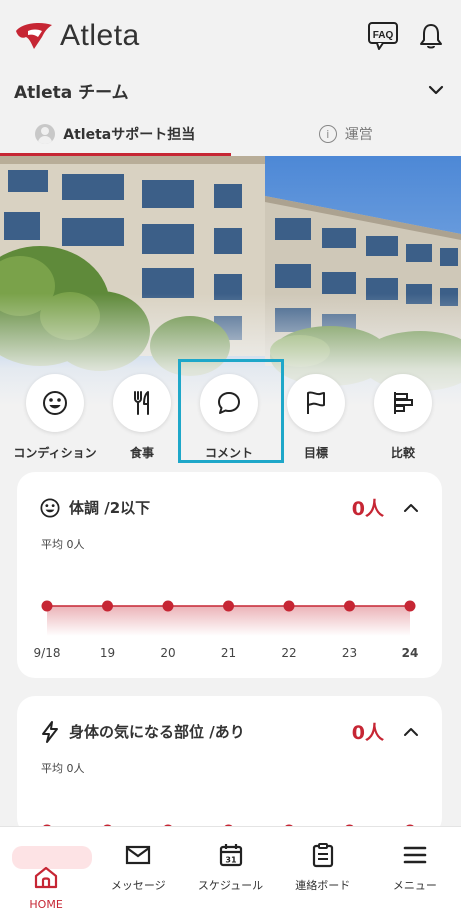 This screenshot has height=911, width=461. I want to click on team-name: Atleta チーム, so click(71, 92).